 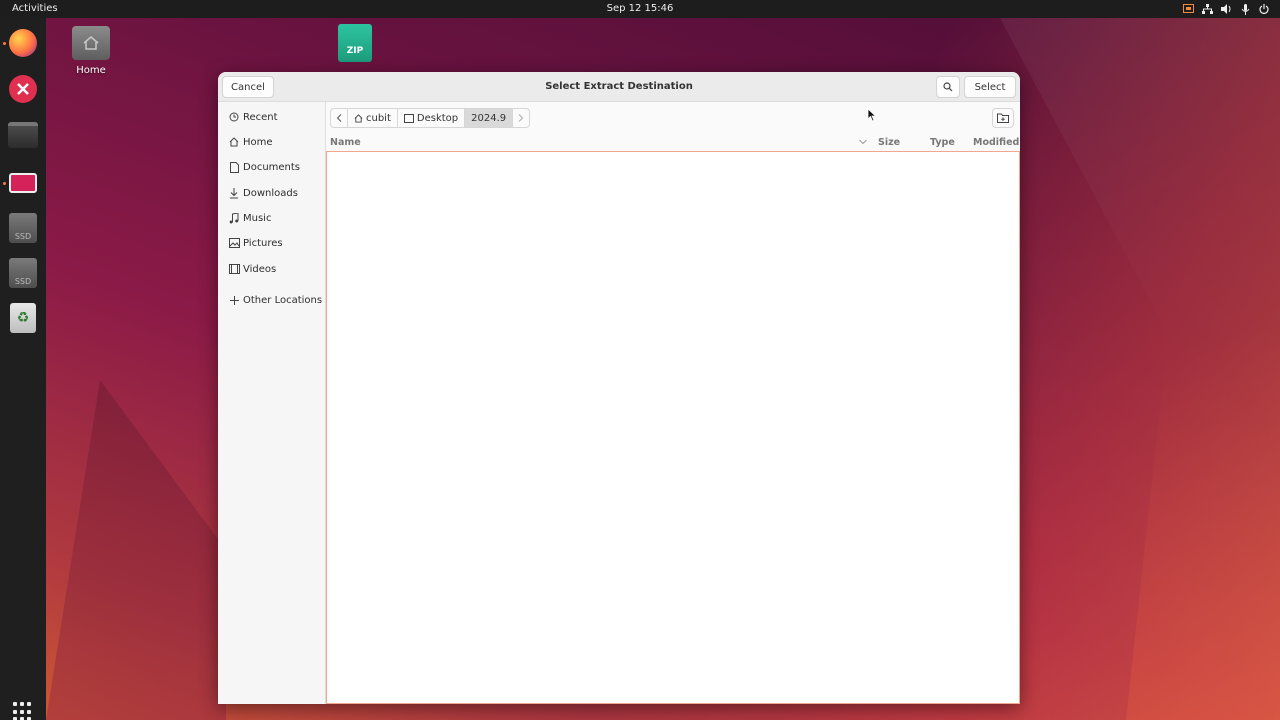 I want to click on activities-button: Activities, so click(x=35, y=8).